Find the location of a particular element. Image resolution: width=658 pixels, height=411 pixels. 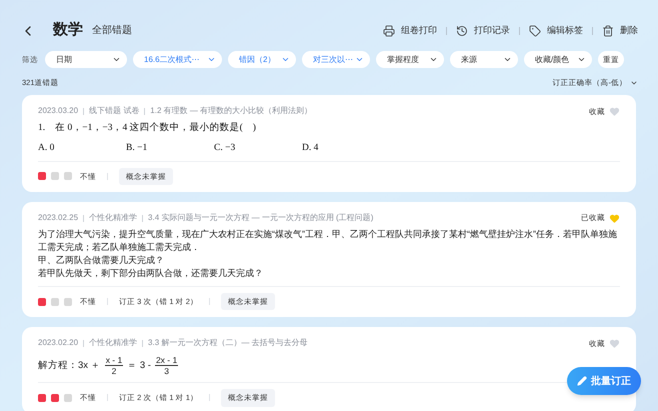

toolbar-button: 编辑标签 is located at coordinates (556, 31).